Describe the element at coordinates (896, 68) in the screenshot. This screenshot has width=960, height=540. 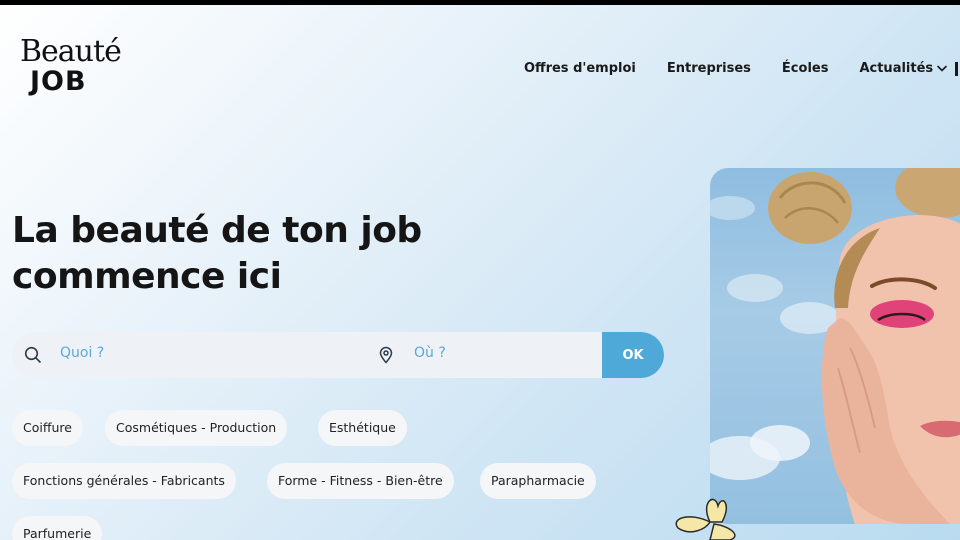
I see `nav-actualites-label: Actualités` at that location.